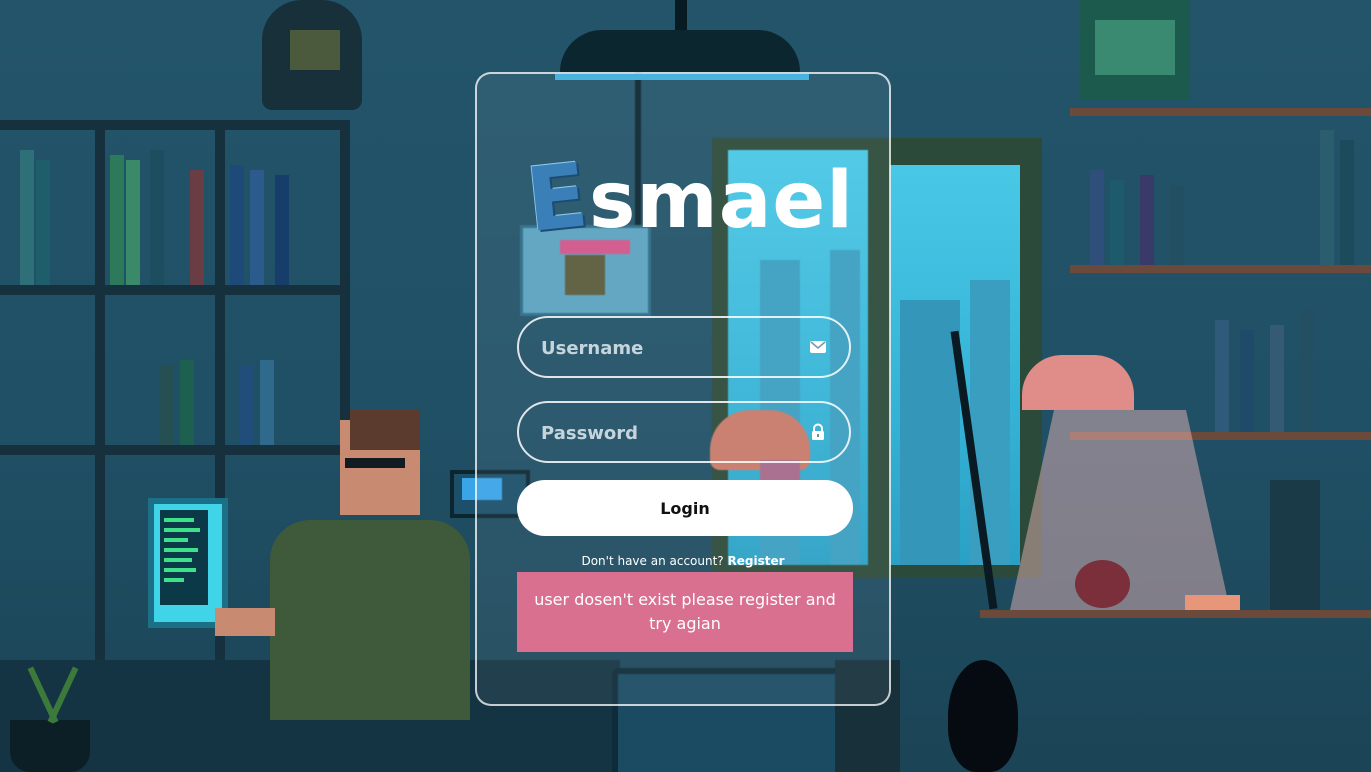  I want to click on password-input, so click(671, 433).